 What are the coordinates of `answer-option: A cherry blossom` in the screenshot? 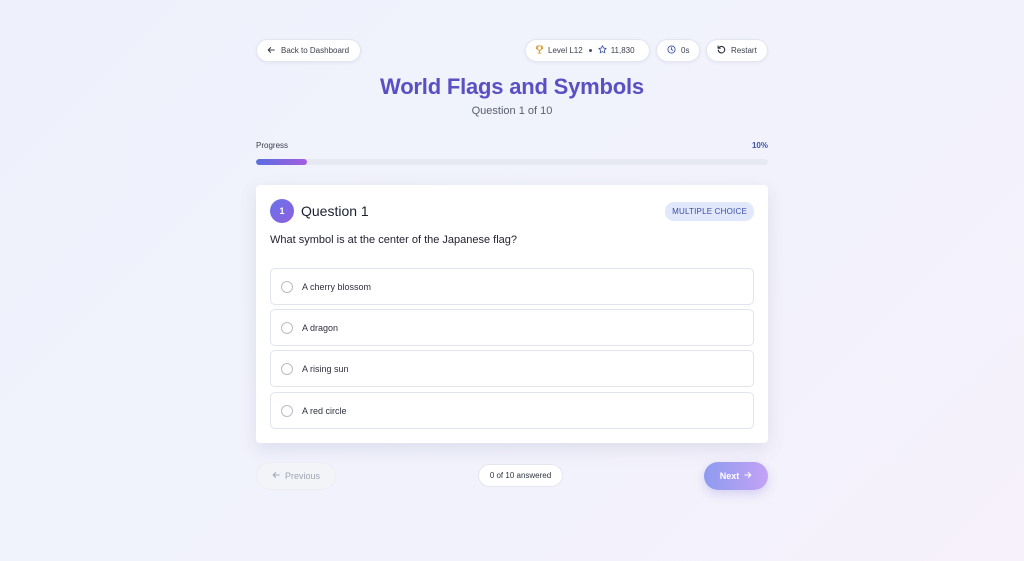 It's located at (512, 286).